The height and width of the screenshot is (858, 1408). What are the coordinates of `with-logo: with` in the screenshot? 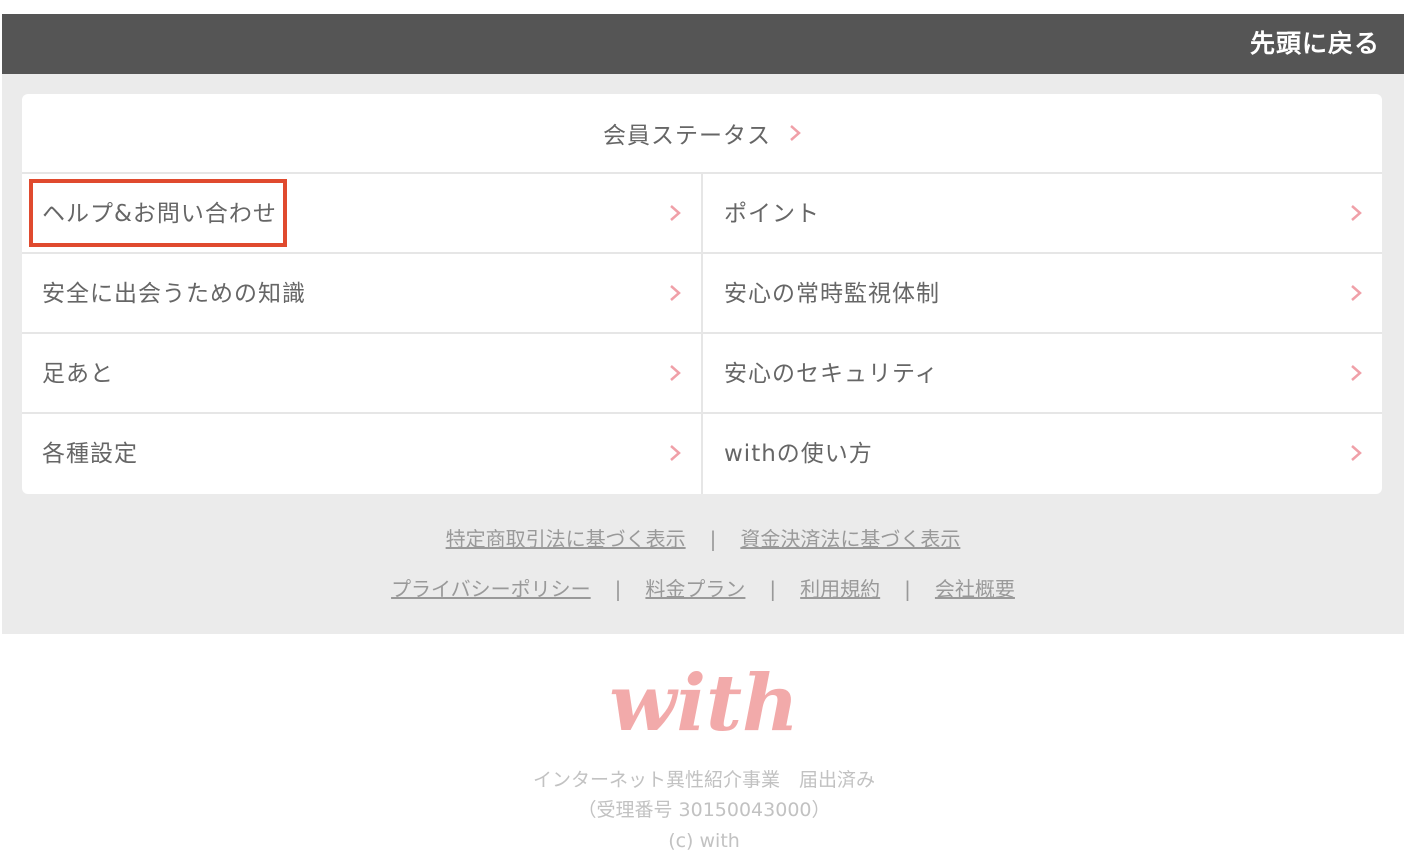 It's located at (704, 703).